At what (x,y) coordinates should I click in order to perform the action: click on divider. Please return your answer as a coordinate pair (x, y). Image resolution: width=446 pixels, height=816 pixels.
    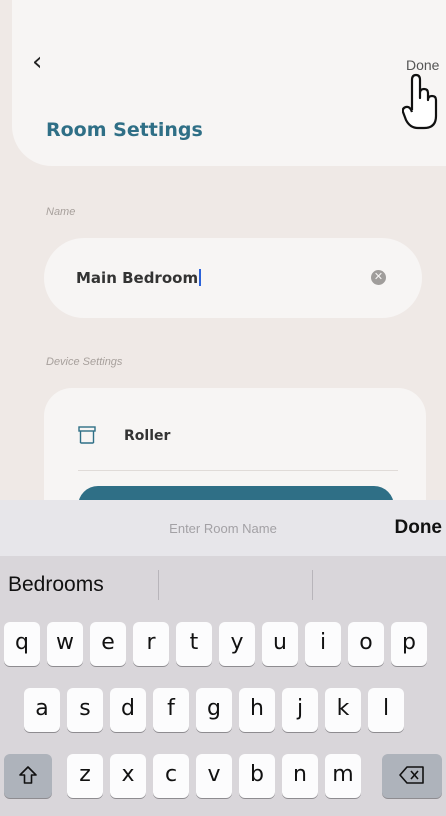
    Looking at the image, I should click on (238, 470).